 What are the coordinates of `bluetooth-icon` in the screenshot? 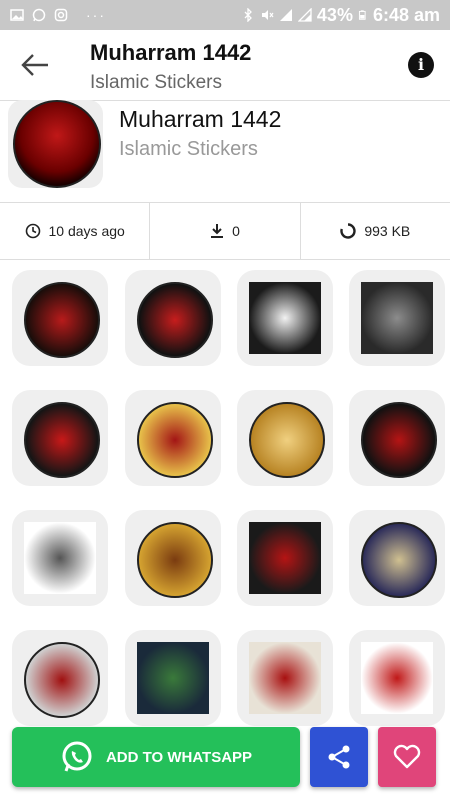 It's located at (248, 15).